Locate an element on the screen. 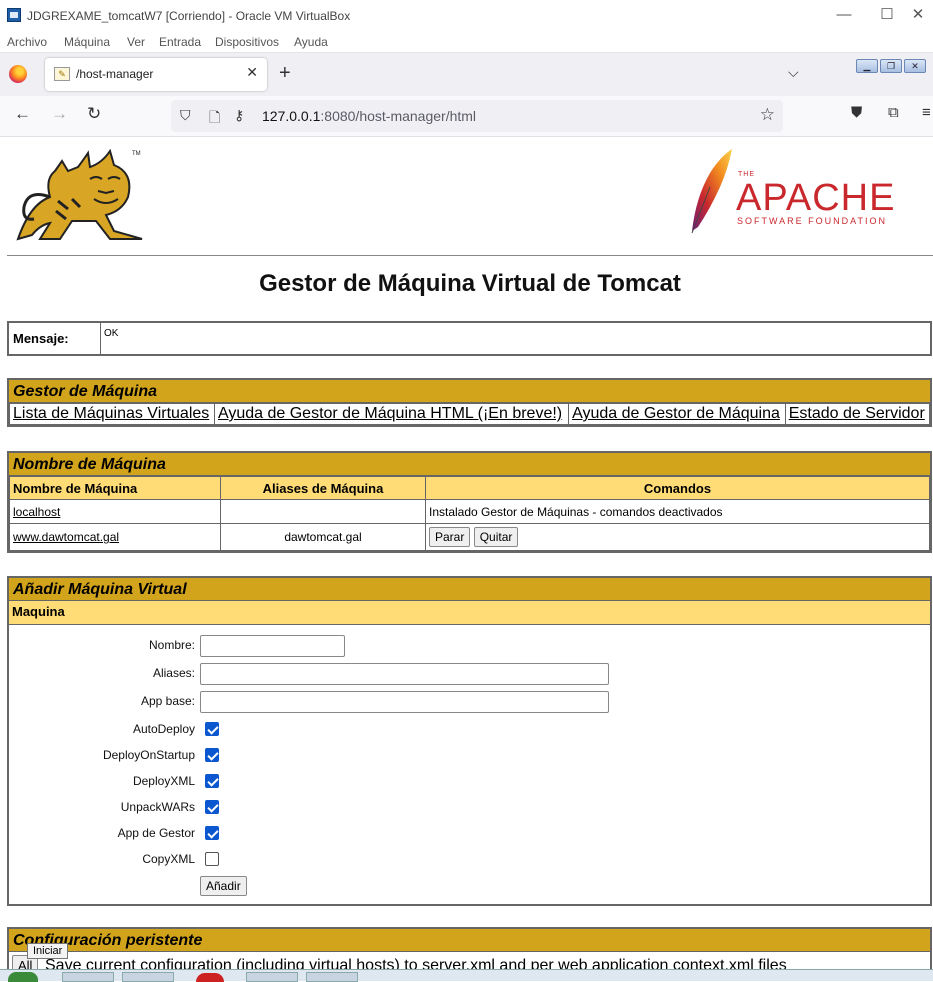  close-tab-icon: ✕ is located at coordinates (252, 72).